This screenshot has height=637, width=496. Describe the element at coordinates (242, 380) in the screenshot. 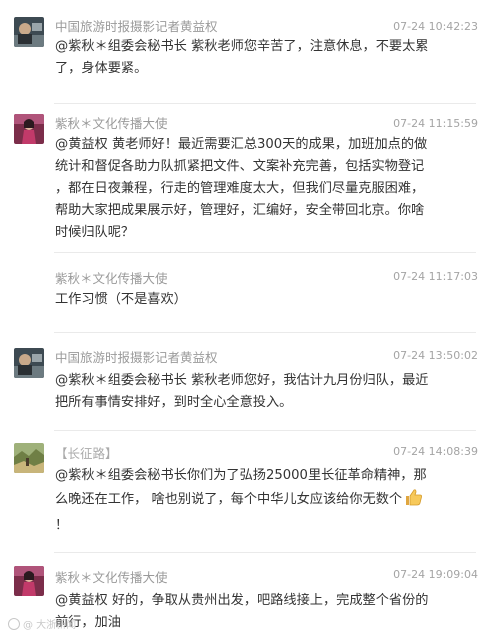

I see `comment-line: @紫秋＊组委会秘书长 紫秋老师您好，我估计九月份归队，最近` at that location.